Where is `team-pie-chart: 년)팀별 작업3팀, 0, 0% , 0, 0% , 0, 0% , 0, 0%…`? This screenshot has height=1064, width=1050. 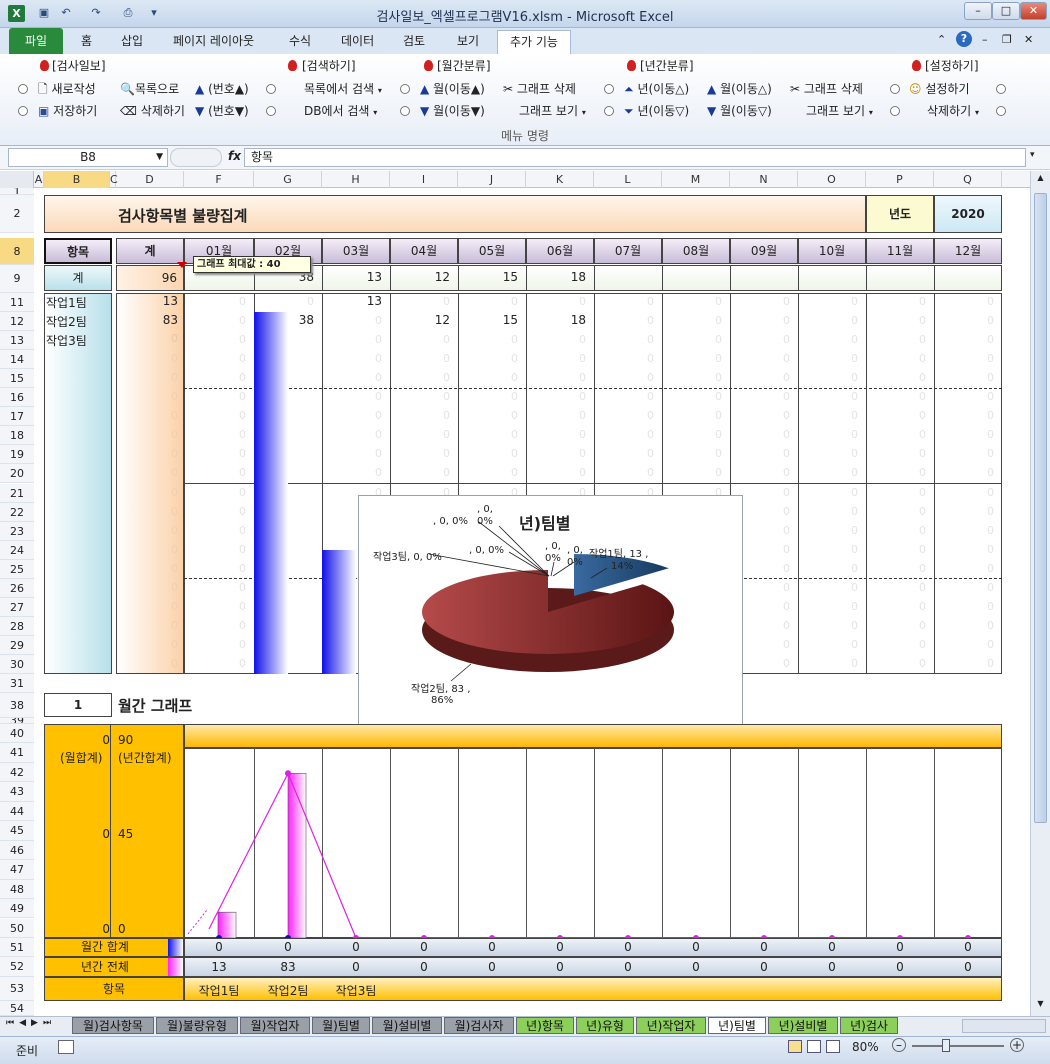 team-pie-chart: 년)팀별 작업3팀, 0, 0% , 0, 0% , 0, 0% , 0, 0%… is located at coordinates (550, 610).